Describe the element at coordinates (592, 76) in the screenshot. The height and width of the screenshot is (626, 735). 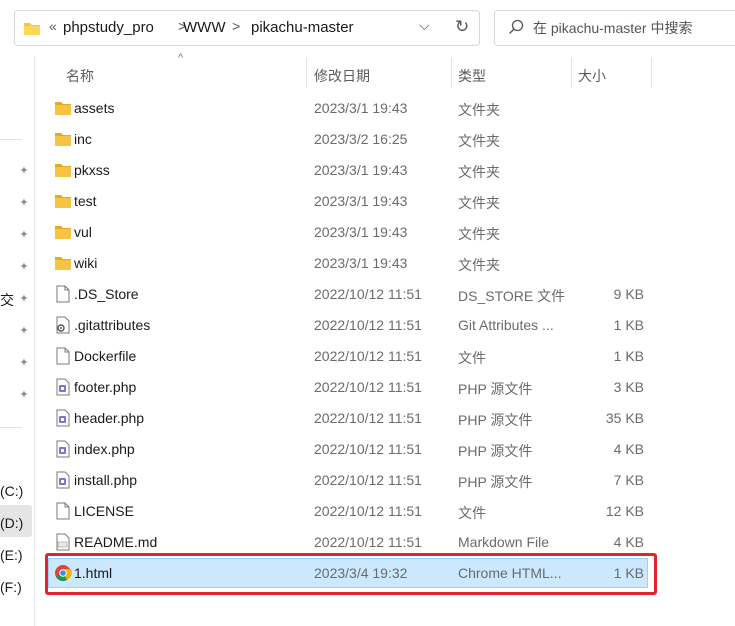
I see `column-header-size: 大小` at that location.